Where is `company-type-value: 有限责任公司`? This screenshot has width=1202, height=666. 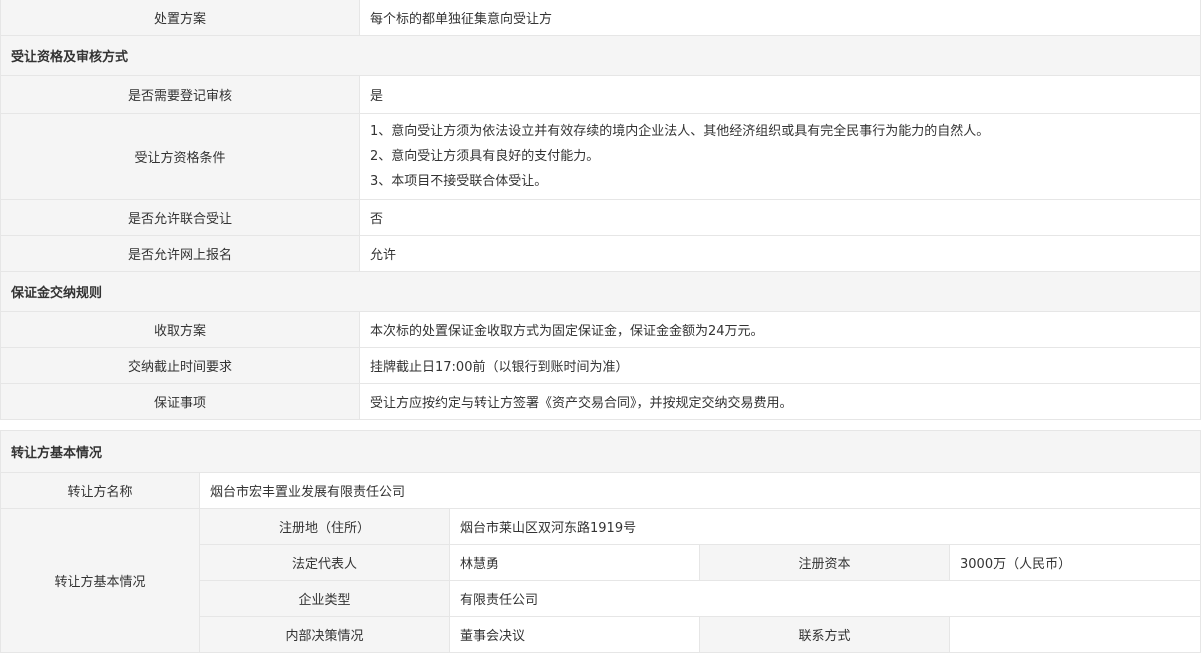
company-type-value: 有限责任公司 is located at coordinates (825, 598).